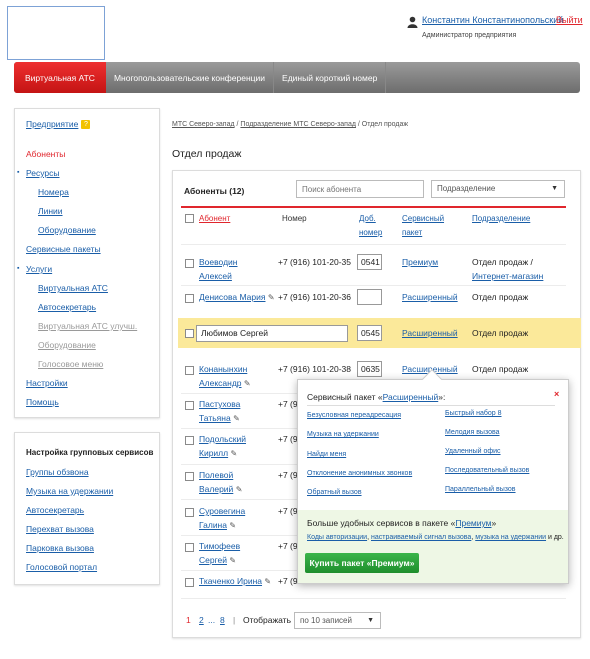 The height and width of the screenshot is (659, 590). I want to click on abonent-name-link: Конанынхин, so click(223, 369).